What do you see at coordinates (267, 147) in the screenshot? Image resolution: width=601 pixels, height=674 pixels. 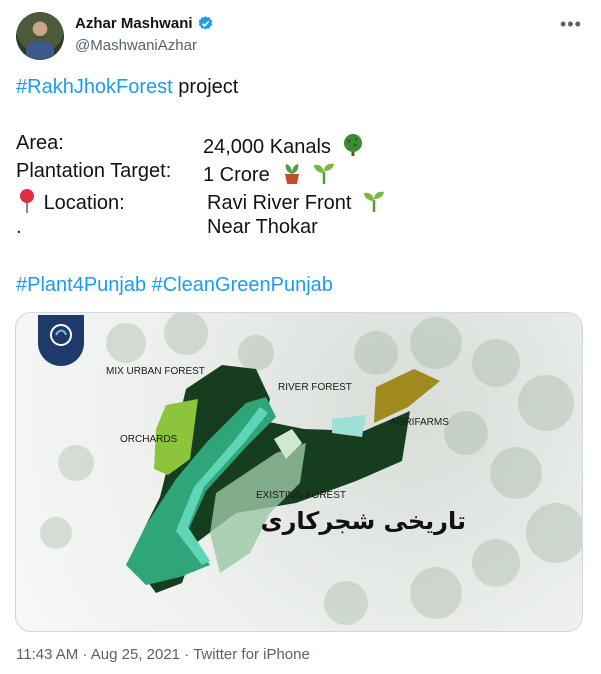 I see `area-value: 24,000 Kanals` at bounding box center [267, 147].